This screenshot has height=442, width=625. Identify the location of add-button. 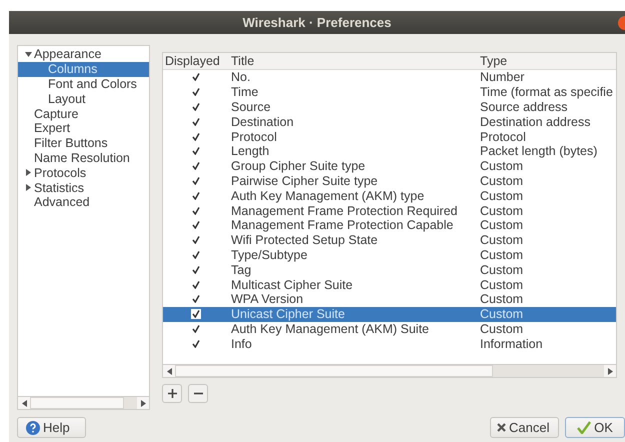
(172, 393).